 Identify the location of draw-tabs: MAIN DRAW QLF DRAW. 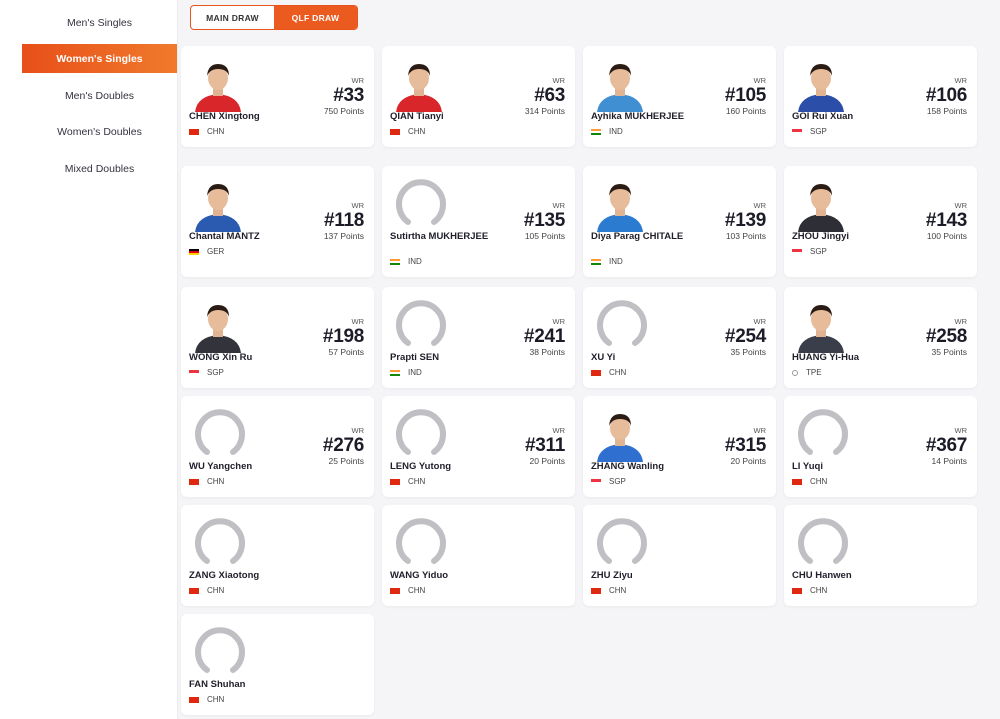
(274, 17).